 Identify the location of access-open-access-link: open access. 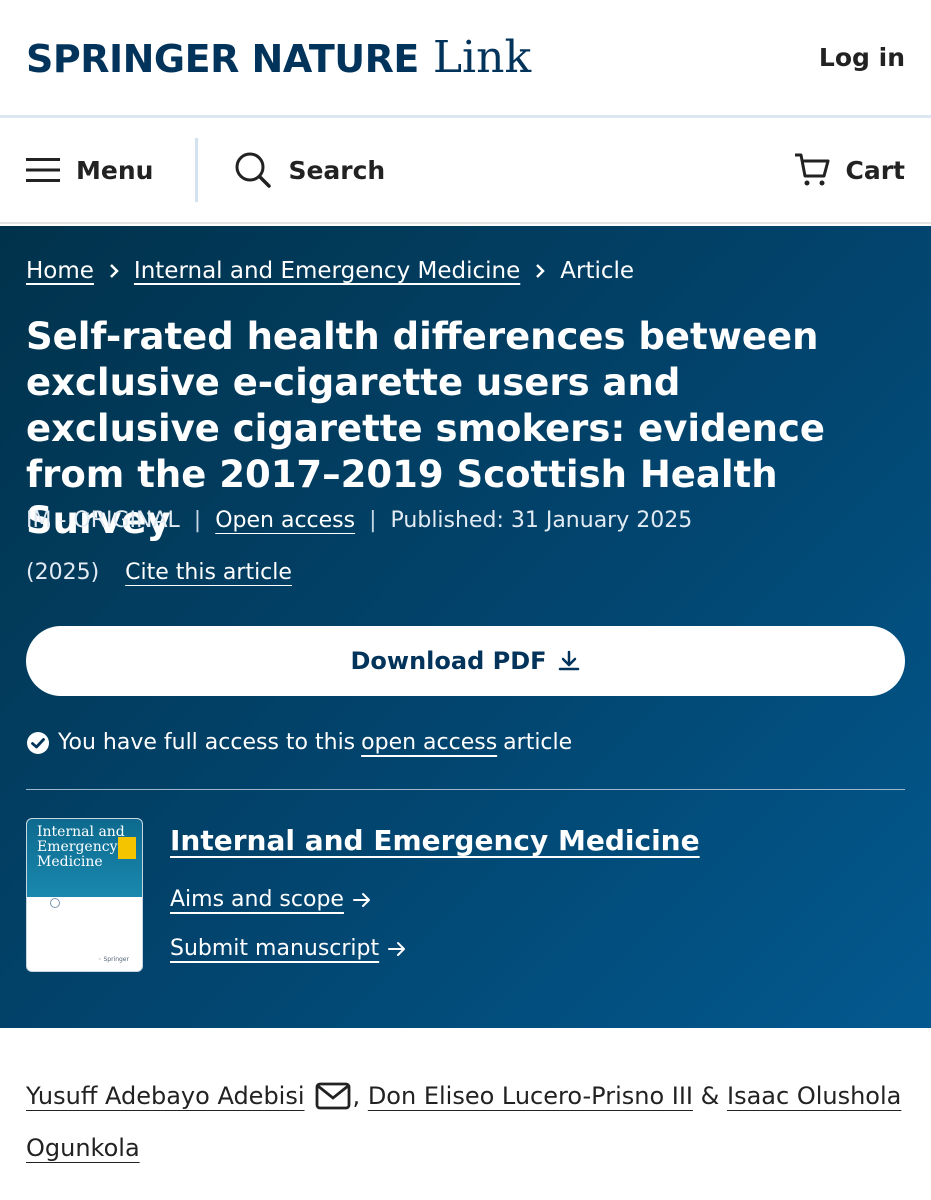
(429, 742).